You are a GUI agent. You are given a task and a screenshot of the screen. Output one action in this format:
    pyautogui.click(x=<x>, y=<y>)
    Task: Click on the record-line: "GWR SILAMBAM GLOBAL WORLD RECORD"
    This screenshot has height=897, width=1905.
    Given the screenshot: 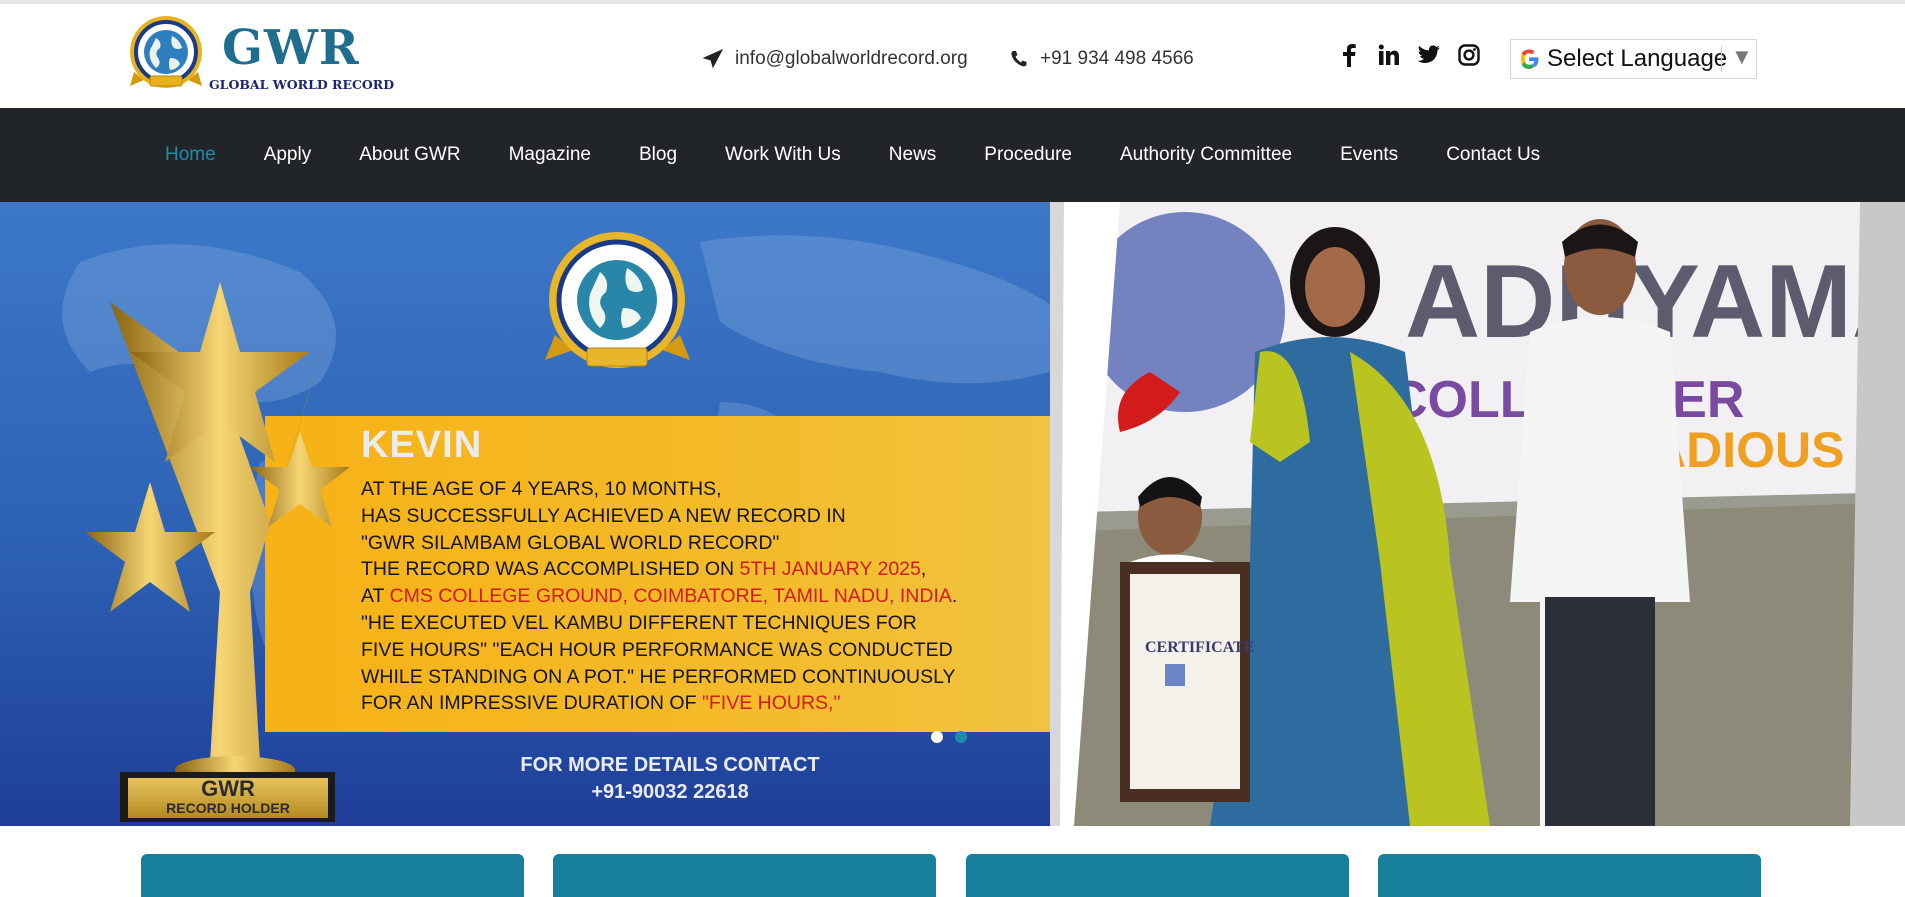 What is the action you would take?
    pyautogui.click(x=570, y=542)
    